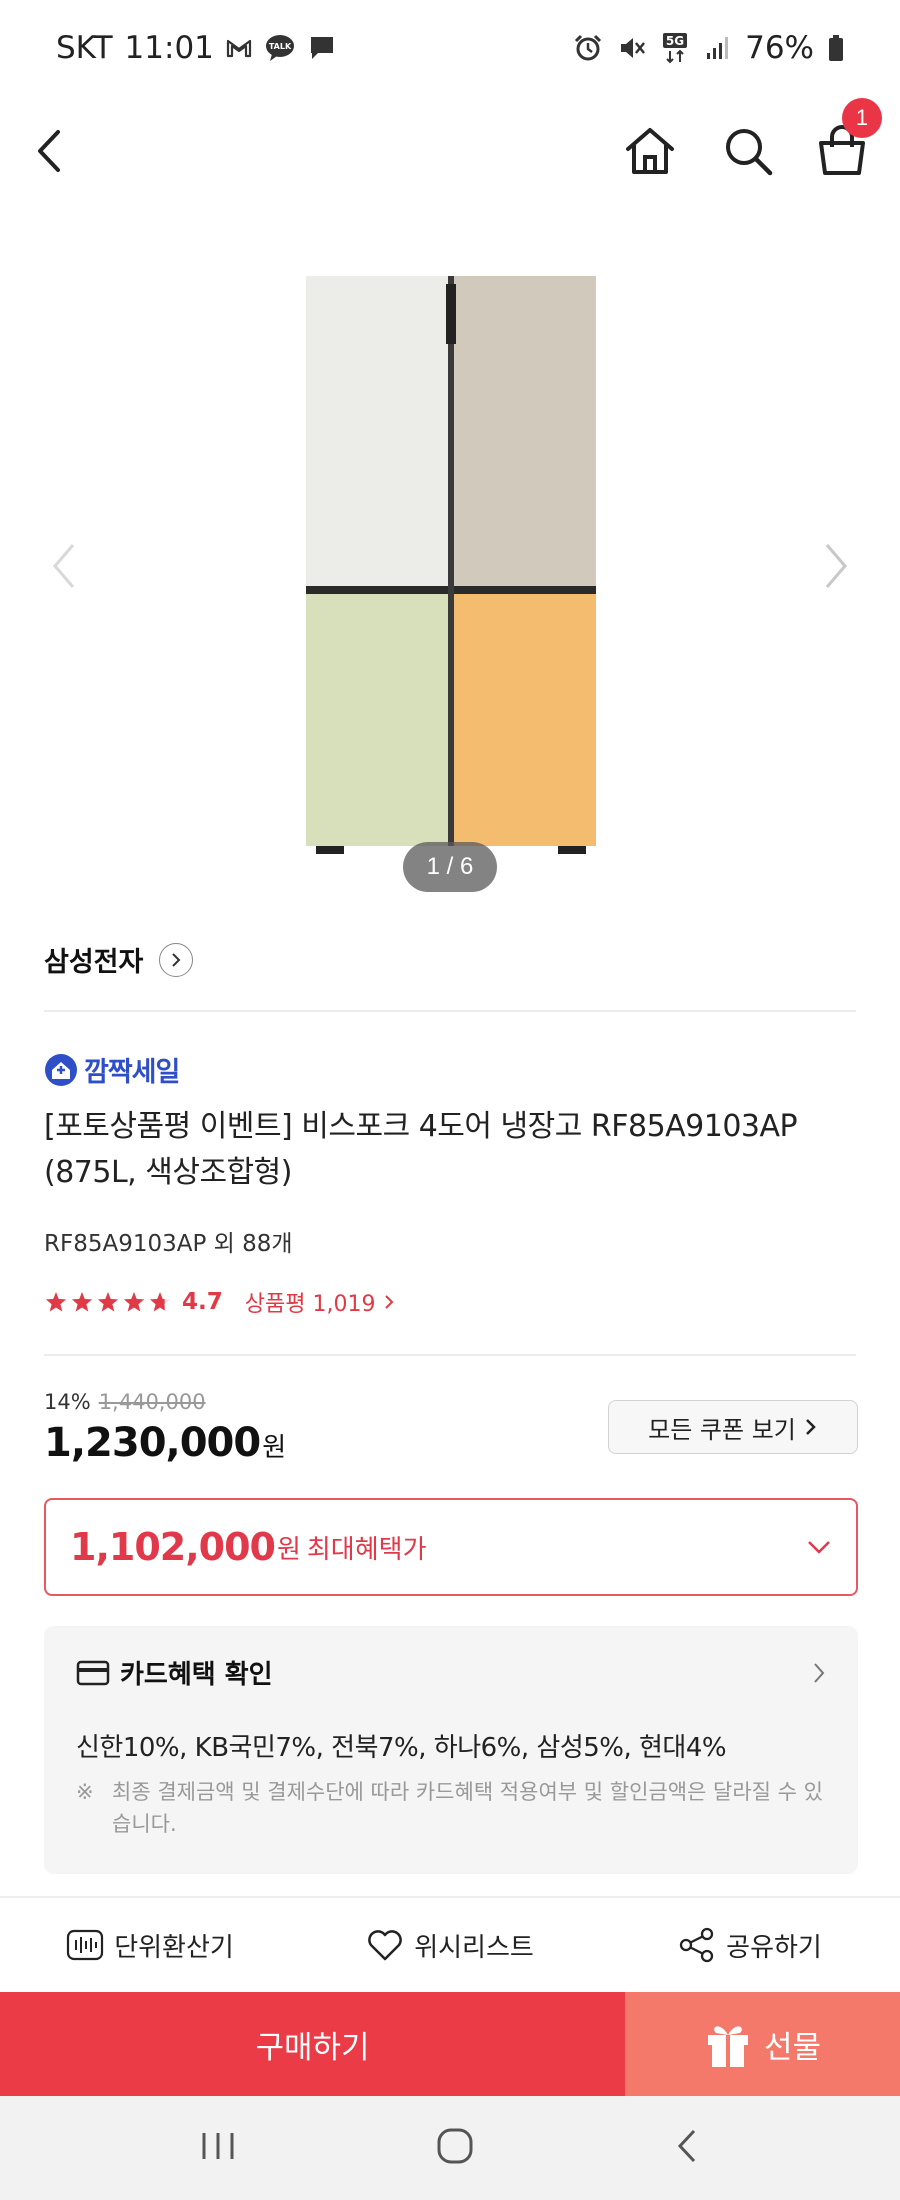  I want to click on max-benefit-price: 1,102,000, so click(173, 1547).